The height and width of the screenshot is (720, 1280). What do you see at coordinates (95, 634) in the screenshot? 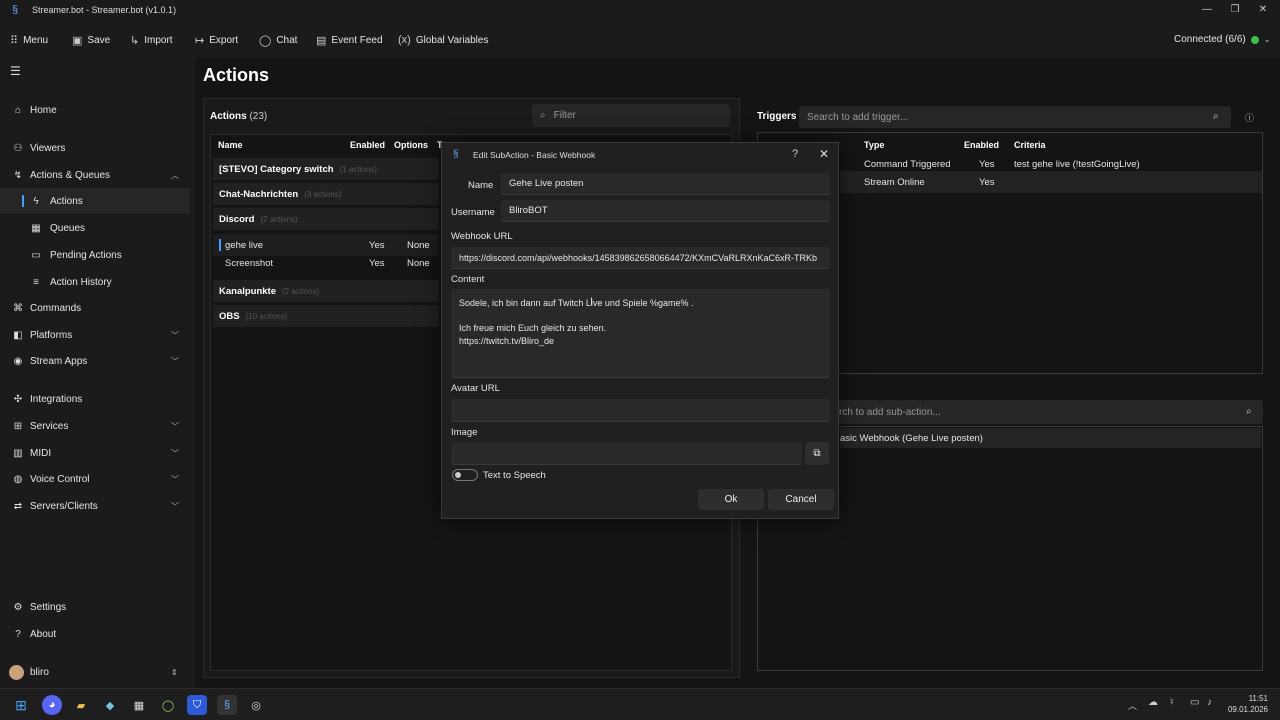
I see `sidebar-item-about: ? About` at bounding box center [95, 634].